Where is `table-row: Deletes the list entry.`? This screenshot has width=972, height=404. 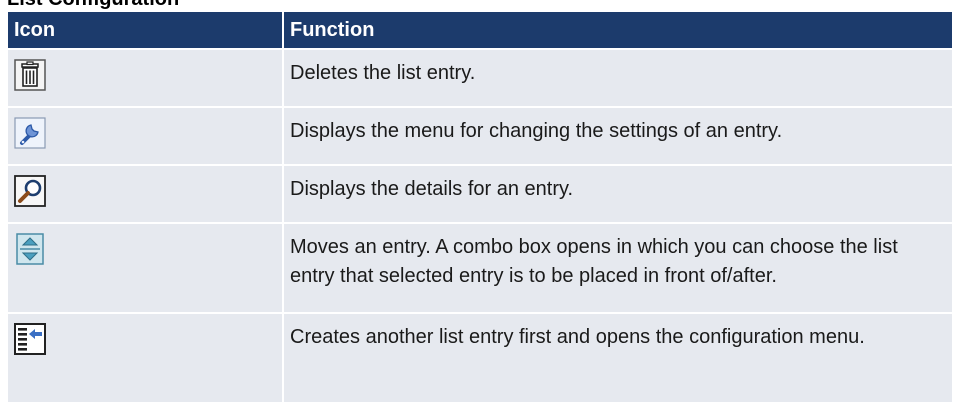 table-row: Deletes the list entry. is located at coordinates (480, 78).